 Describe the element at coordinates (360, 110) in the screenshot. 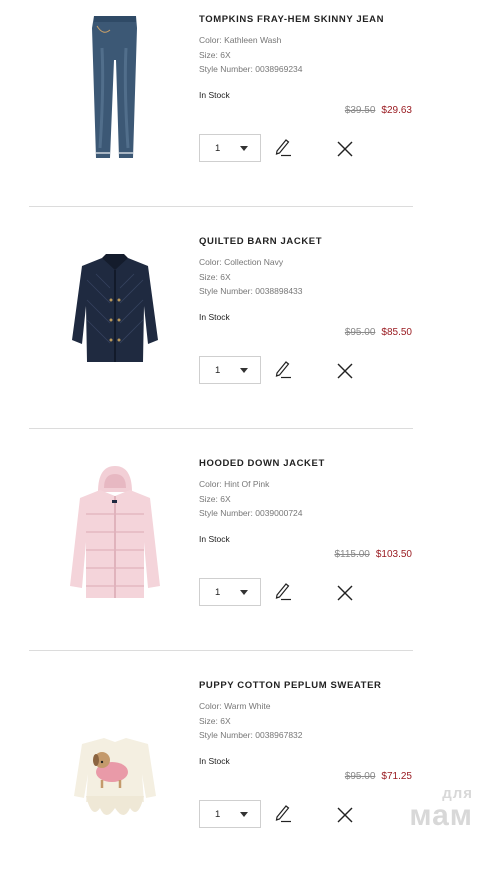

I see `original-price: $39.50` at that location.